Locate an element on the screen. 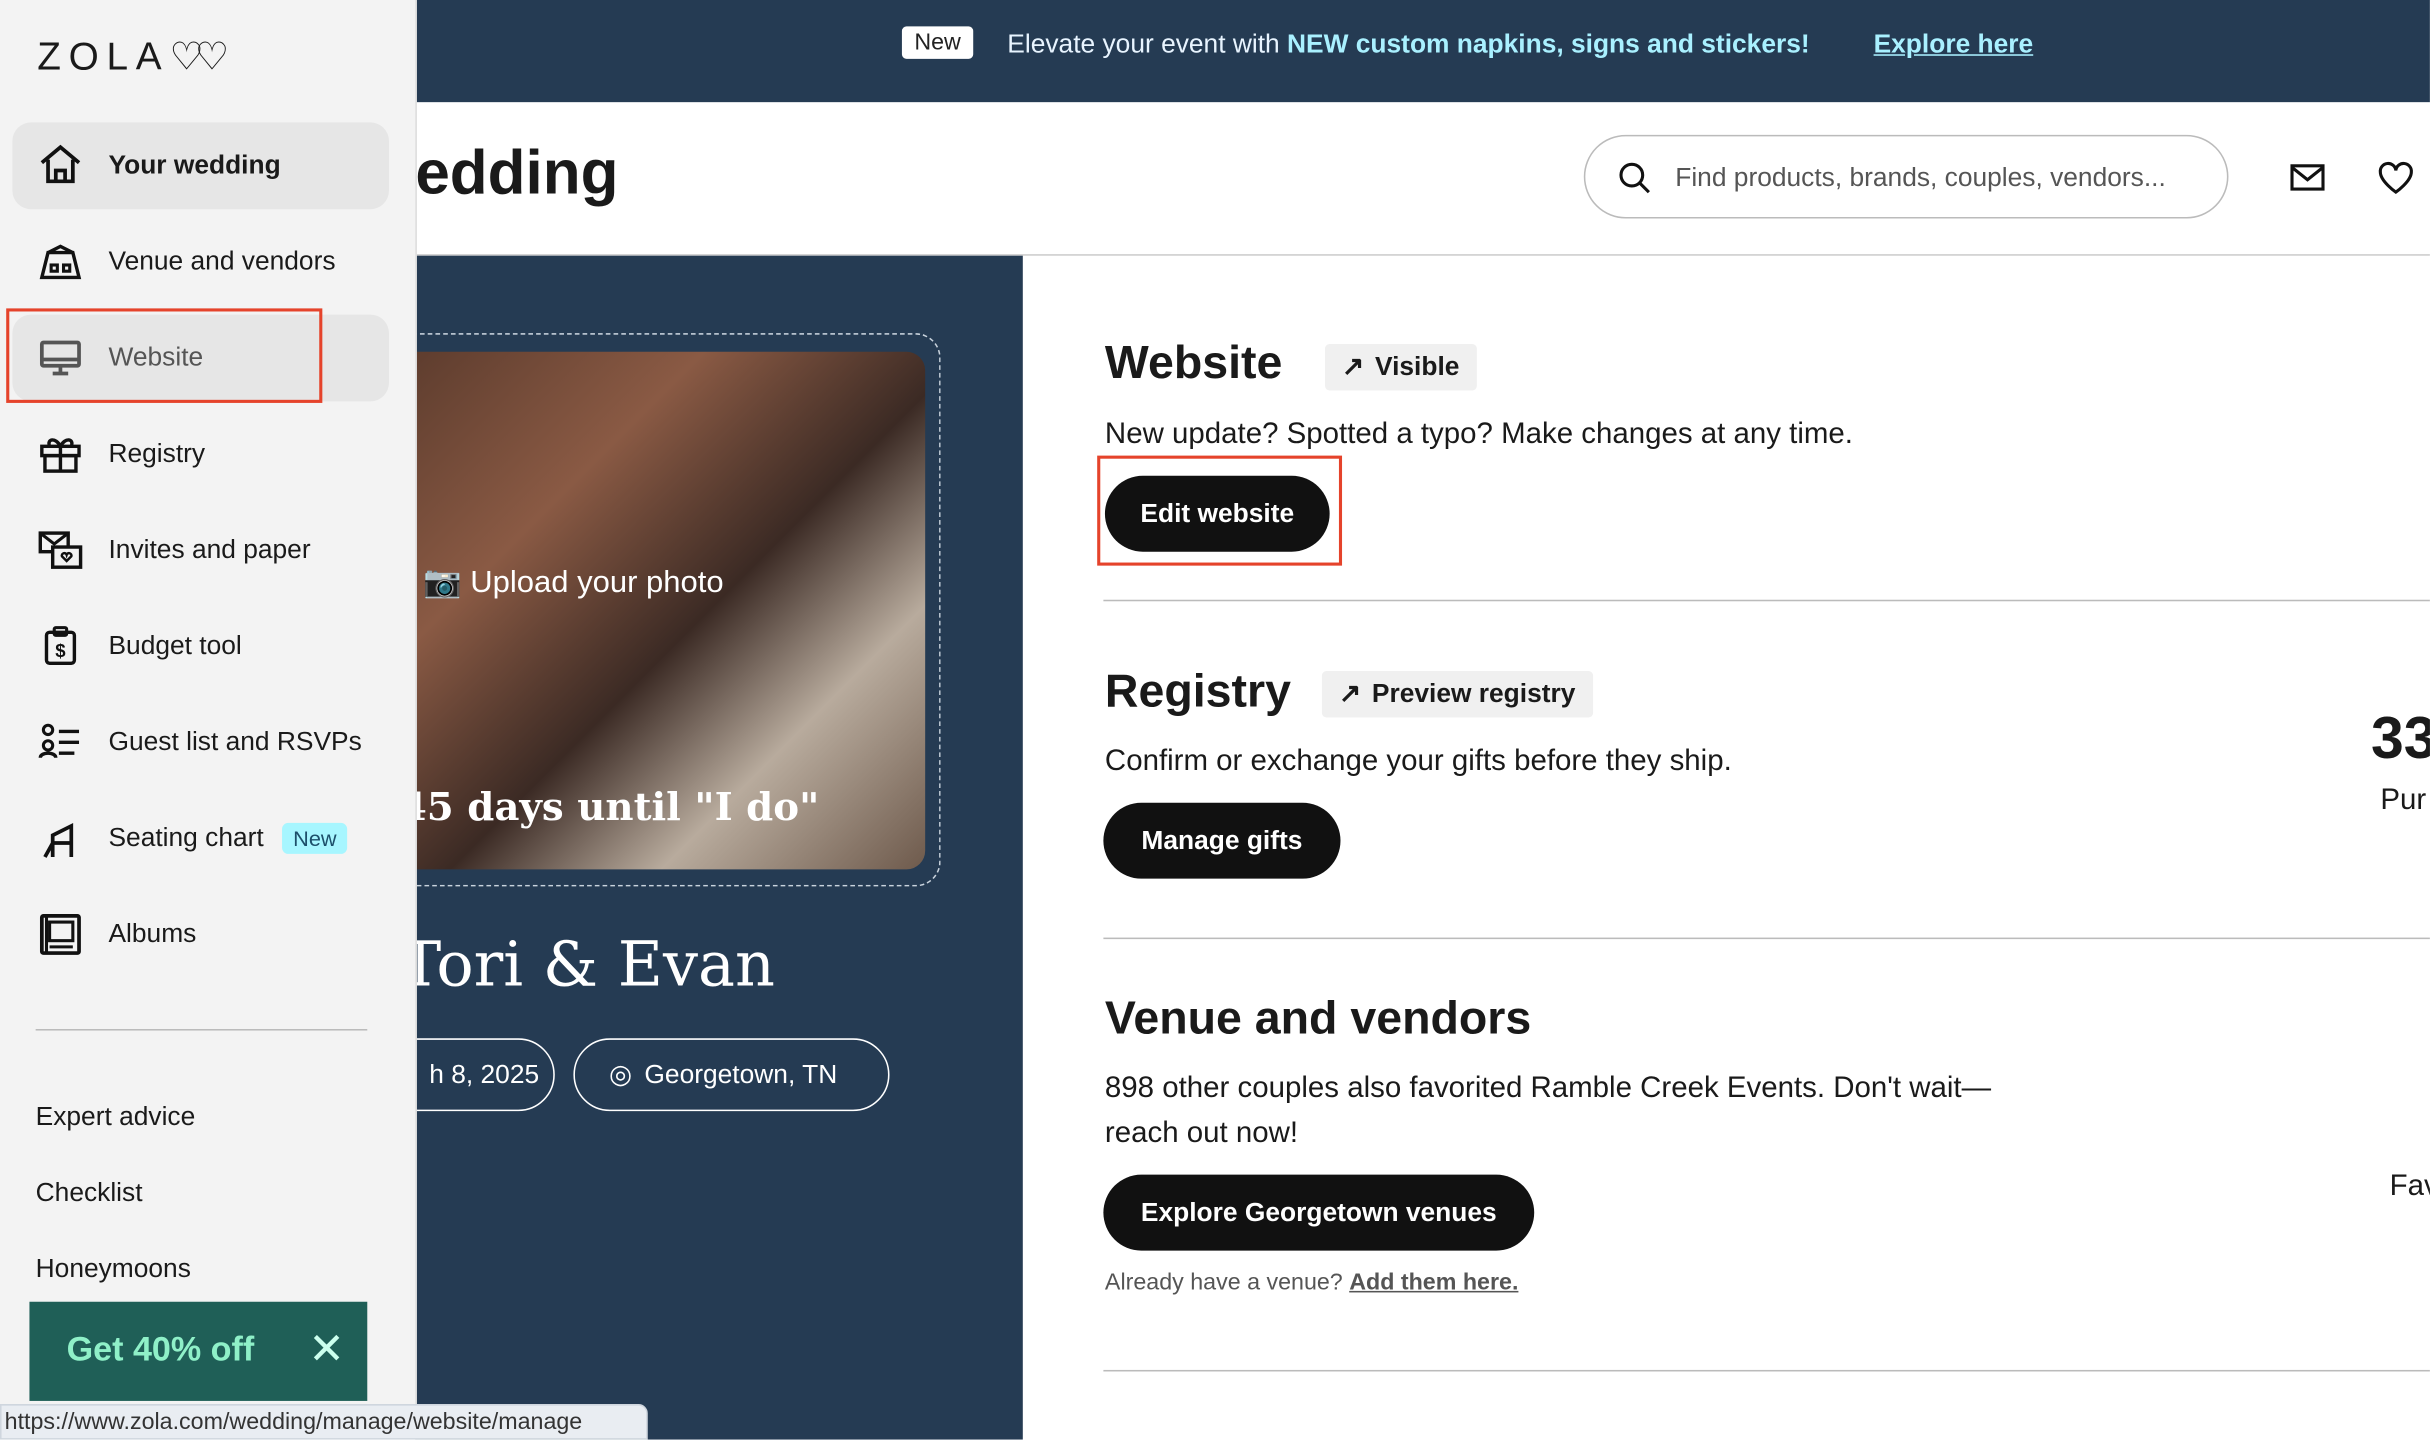  couple-names: Tori & Evan is located at coordinates (587, 965).